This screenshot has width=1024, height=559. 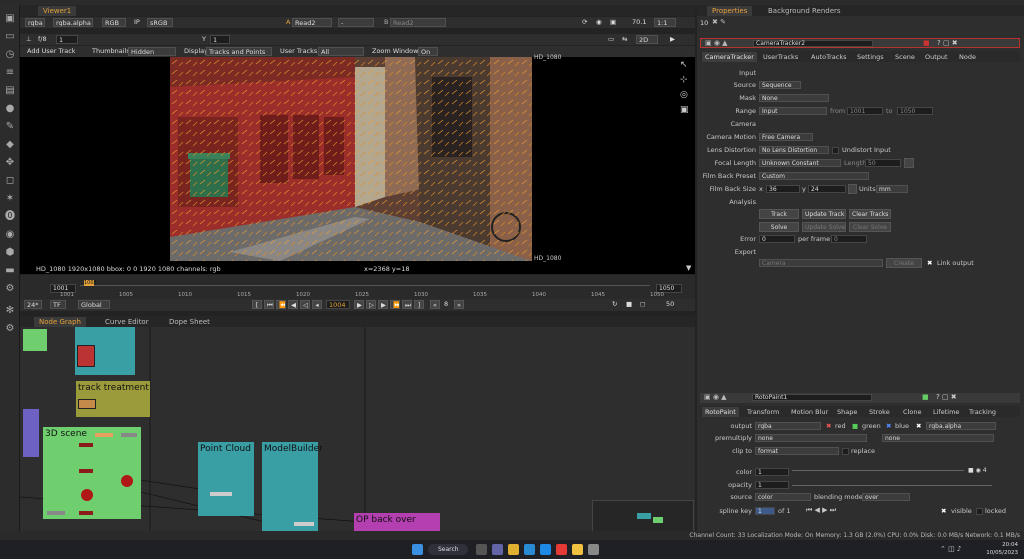 I want to click on draw-tool-icon: ▭, so click(x=10, y=36).